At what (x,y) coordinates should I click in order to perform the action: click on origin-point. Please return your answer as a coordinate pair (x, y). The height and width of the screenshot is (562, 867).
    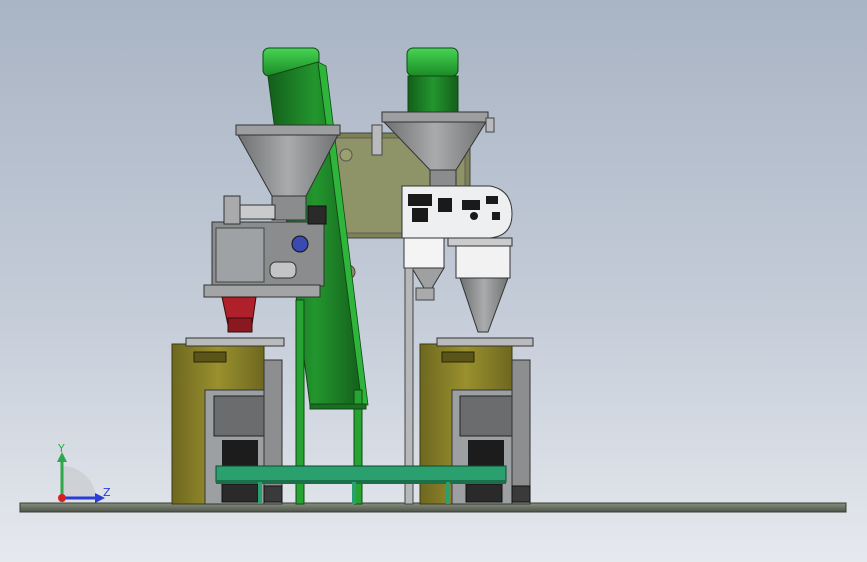
    Looking at the image, I should click on (62, 498).